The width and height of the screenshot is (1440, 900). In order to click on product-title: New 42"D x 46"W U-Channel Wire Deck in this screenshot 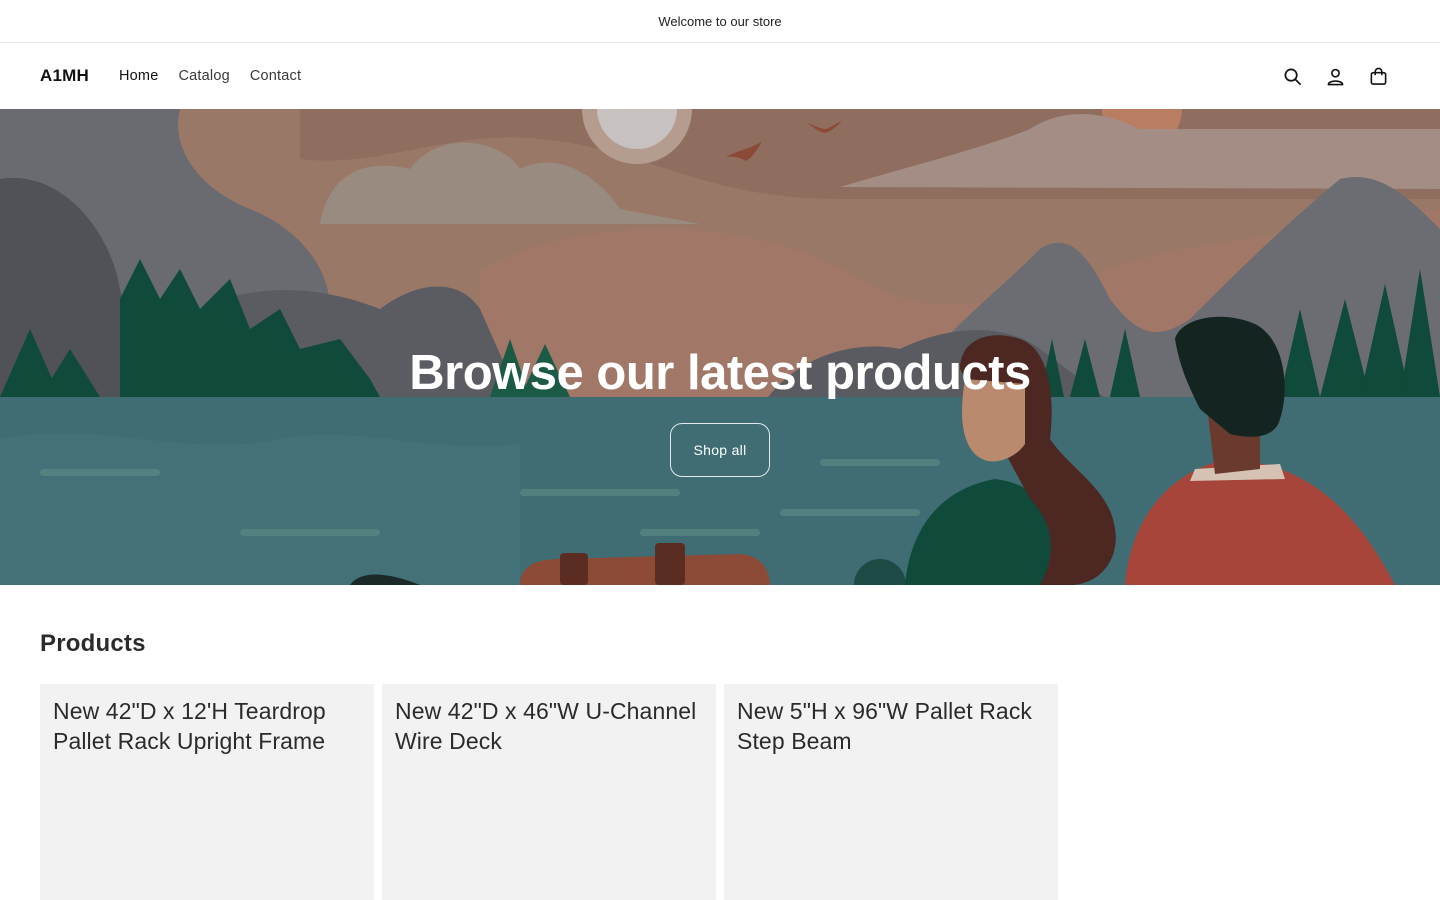, I will do `click(549, 726)`.